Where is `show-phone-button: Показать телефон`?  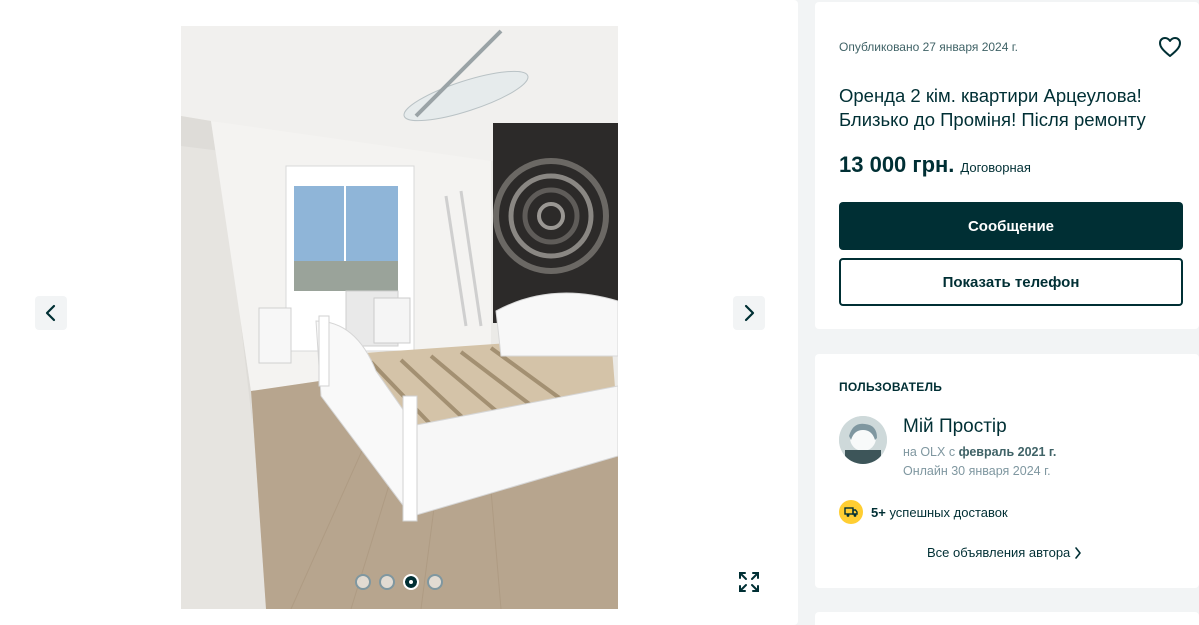 show-phone-button: Показать телефон is located at coordinates (1011, 282).